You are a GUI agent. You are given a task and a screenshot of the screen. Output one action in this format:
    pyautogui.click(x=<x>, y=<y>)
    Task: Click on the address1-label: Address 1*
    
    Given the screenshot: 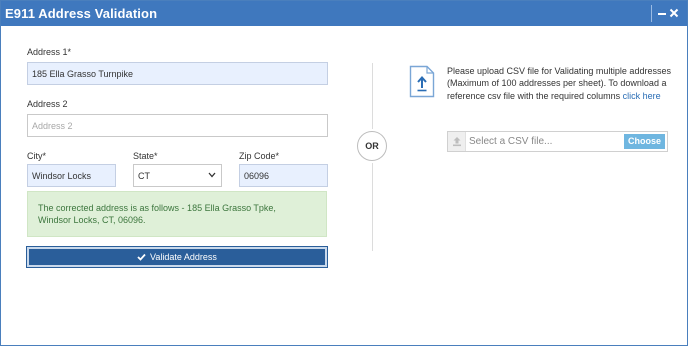 What is the action you would take?
    pyautogui.click(x=49, y=52)
    